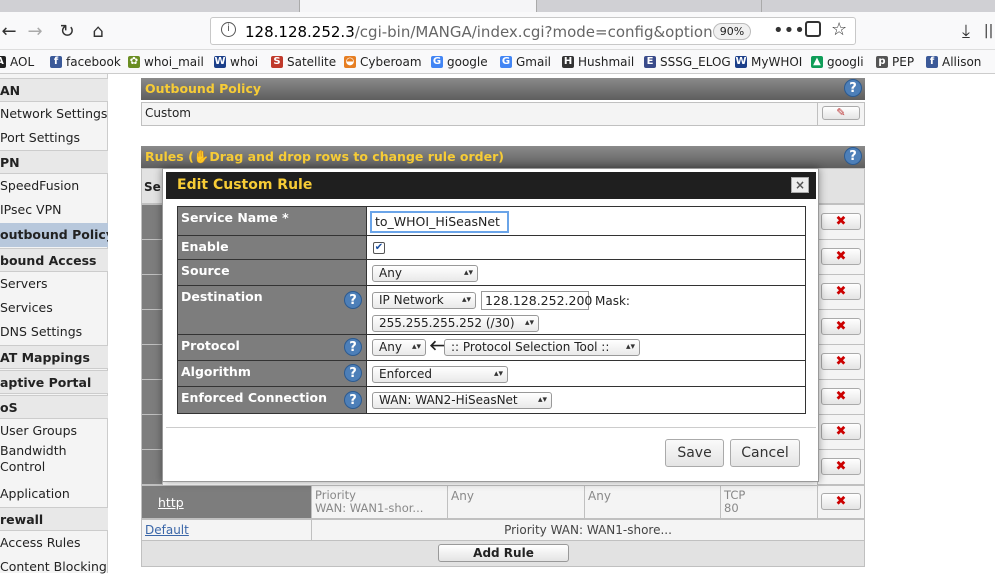 The height and width of the screenshot is (579, 995). Describe the element at coordinates (54, 235) in the screenshot. I see `sidebar-item-outbound-policy: outbound Policy` at that location.